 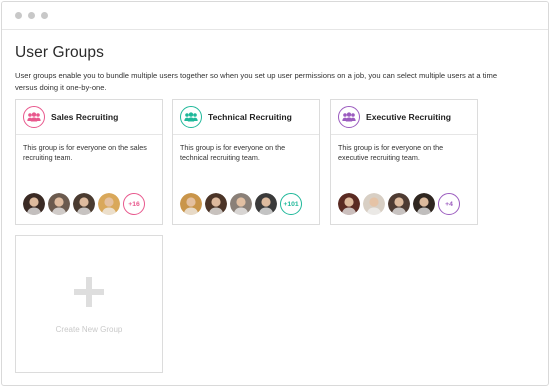 What do you see at coordinates (134, 204) in the screenshot?
I see `more-members-badge: +16` at bounding box center [134, 204].